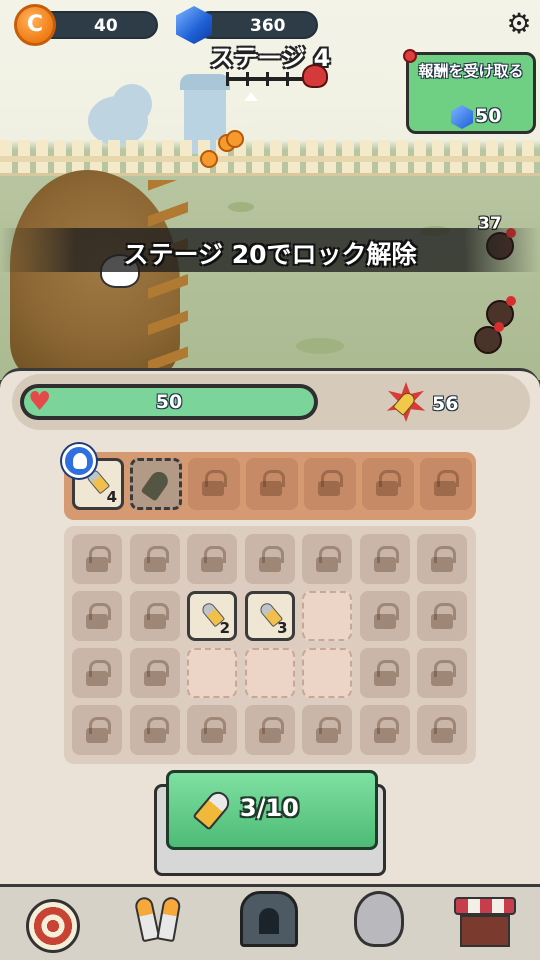 This screenshot has height=960, width=540. What do you see at coordinates (168, 280) in the screenshot?
I see `wooden-stakes` at bounding box center [168, 280].